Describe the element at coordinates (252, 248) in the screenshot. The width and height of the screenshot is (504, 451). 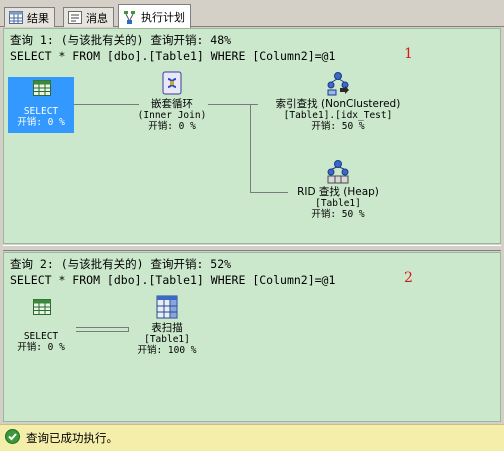
I see `panel-splitter` at that location.